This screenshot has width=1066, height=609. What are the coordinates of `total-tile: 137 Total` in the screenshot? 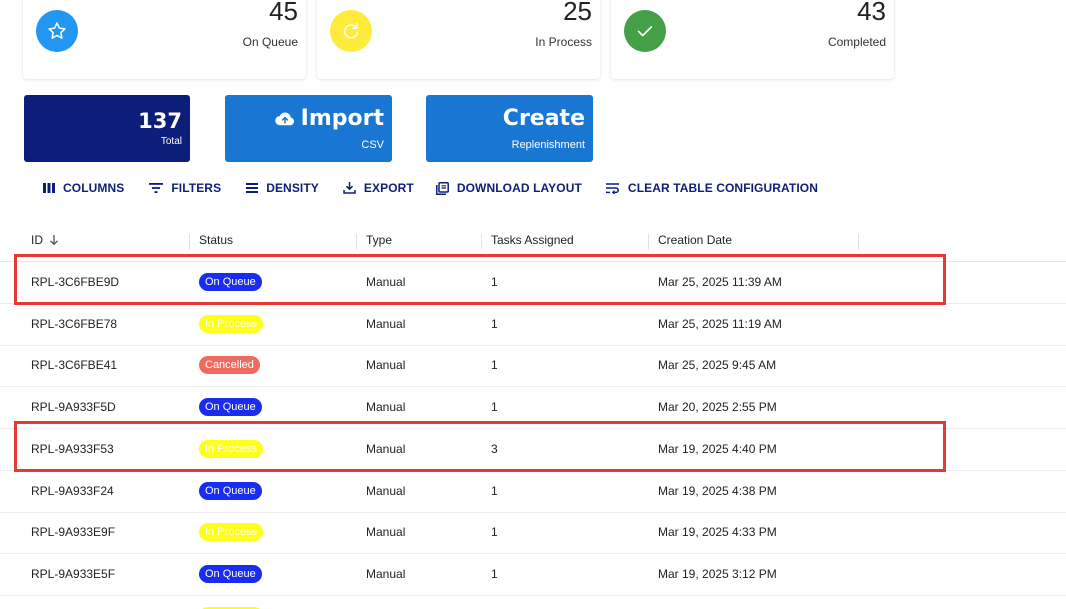 It's located at (107, 128).